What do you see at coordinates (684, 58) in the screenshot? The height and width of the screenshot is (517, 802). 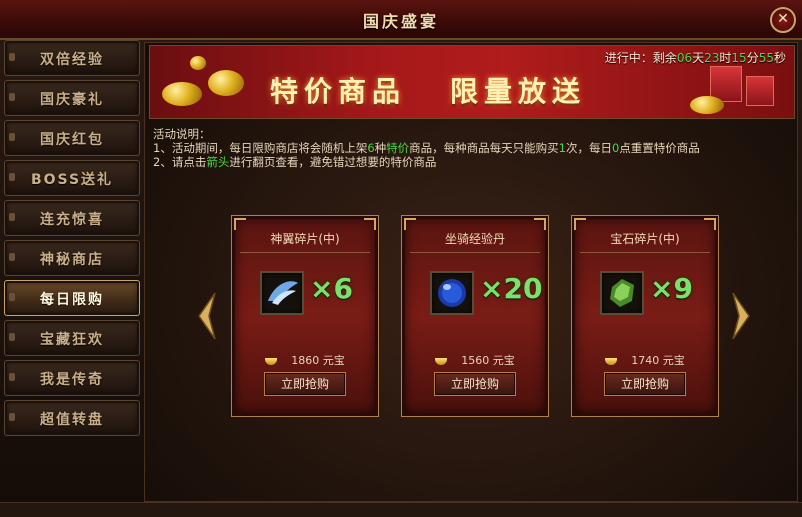 I see `countdown-days: 06` at bounding box center [684, 58].